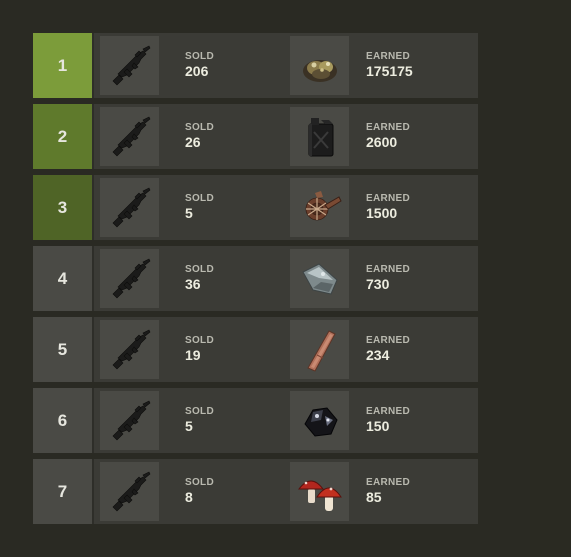 This screenshot has width=571, height=557. What do you see at coordinates (378, 355) in the screenshot?
I see `earned-value: 234` at bounding box center [378, 355].